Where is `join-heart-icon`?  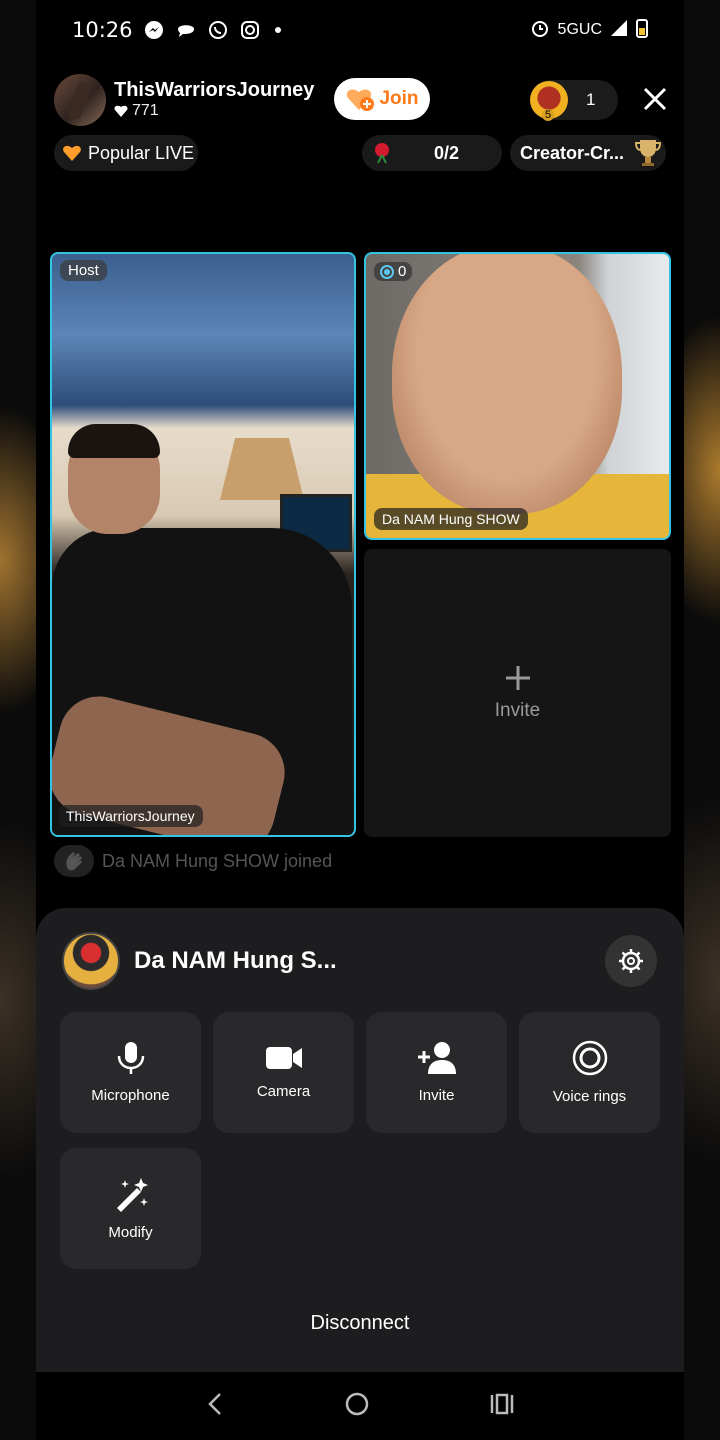 join-heart-icon is located at coordinates (361, 100).